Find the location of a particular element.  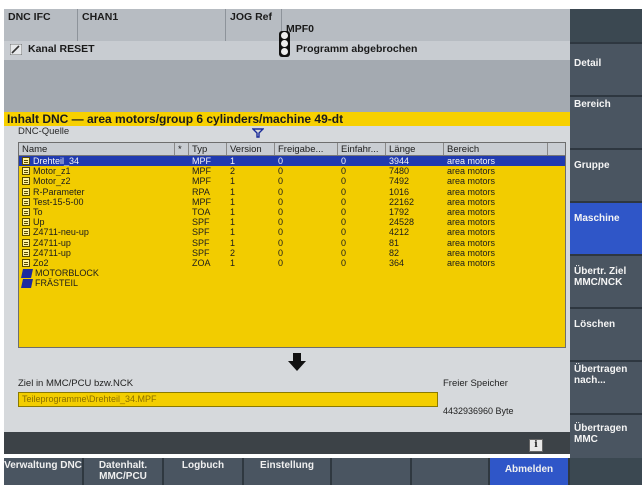

cell-name-text: Z4711-neu-up is located at coordinates (61, 232).